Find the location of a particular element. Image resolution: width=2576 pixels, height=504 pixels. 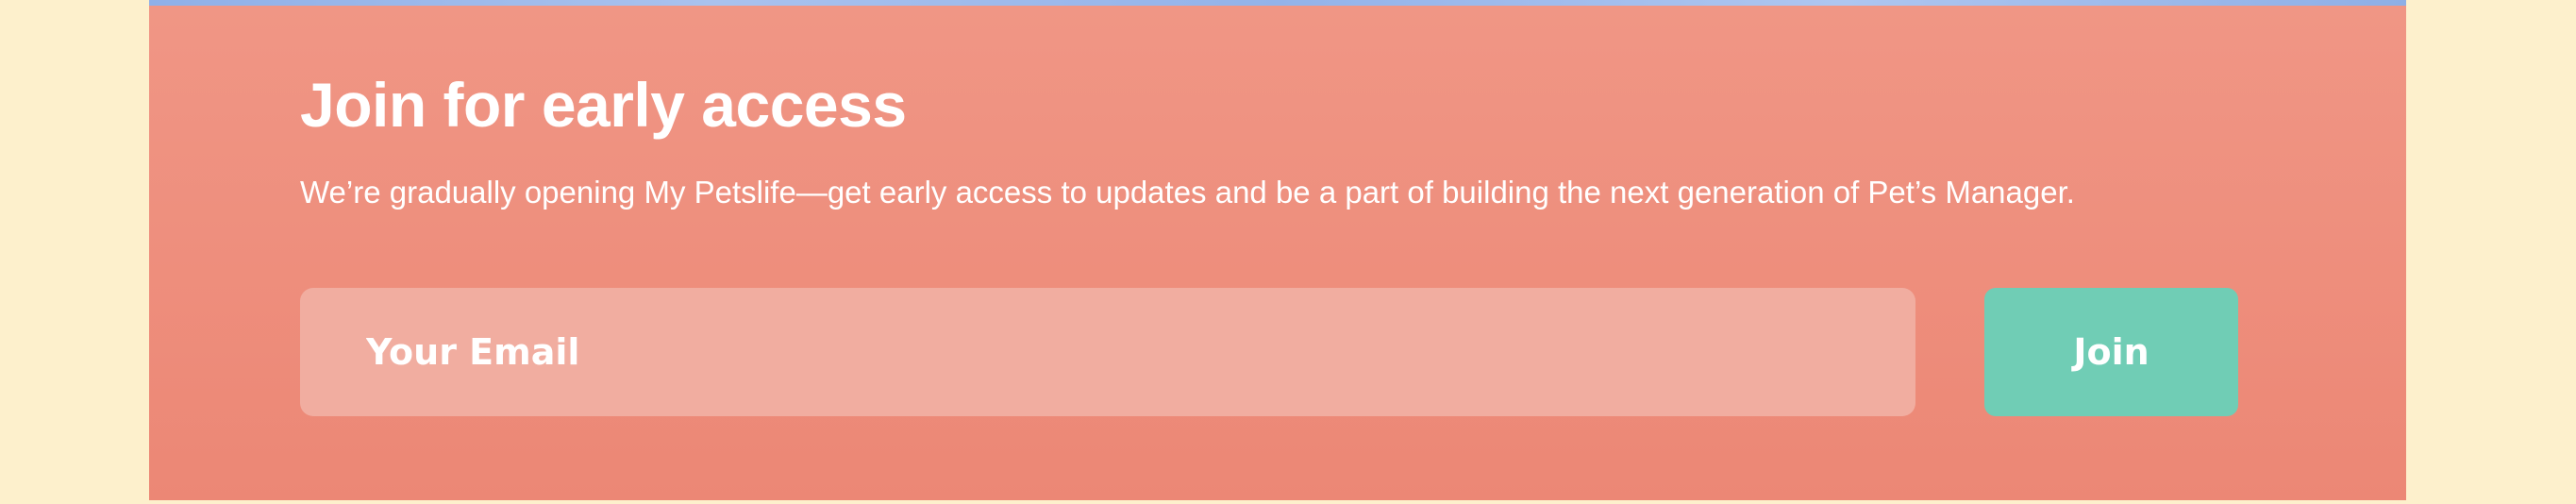

join-button: Join is located at coordinates (2111, 352).